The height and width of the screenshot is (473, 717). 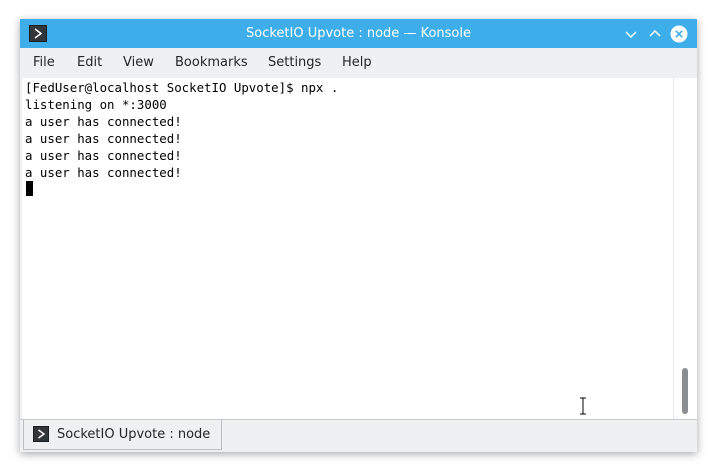 I want to click on ibeam-cursor-icon, so click(x=583, y=406).